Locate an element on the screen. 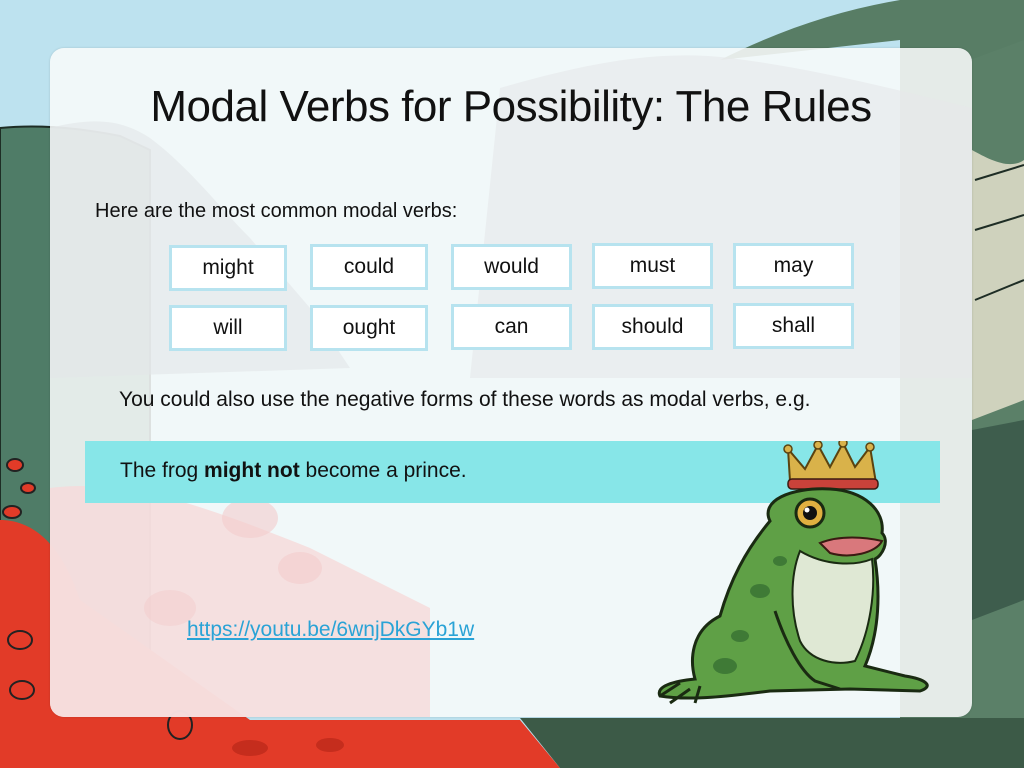 The width and height of the screenshot is (1024, 768). example-sentence: The frog might not become a prince. is located at coordinates (293, 471).